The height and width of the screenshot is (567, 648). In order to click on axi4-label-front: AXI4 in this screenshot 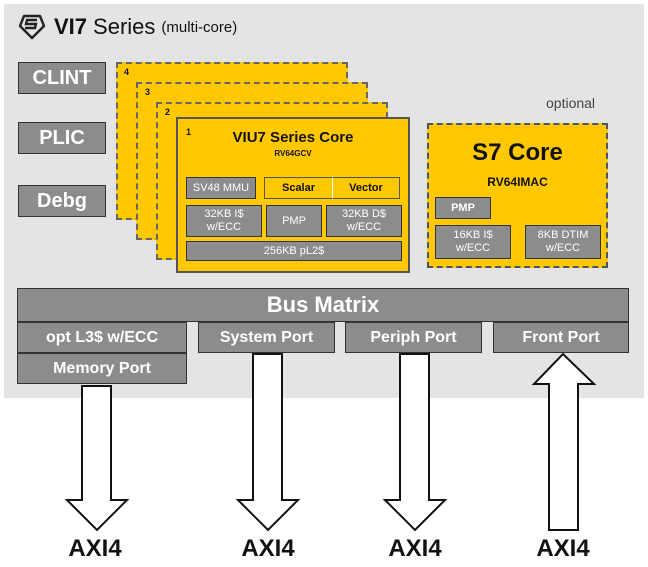, I will do `click(563, 548)`.